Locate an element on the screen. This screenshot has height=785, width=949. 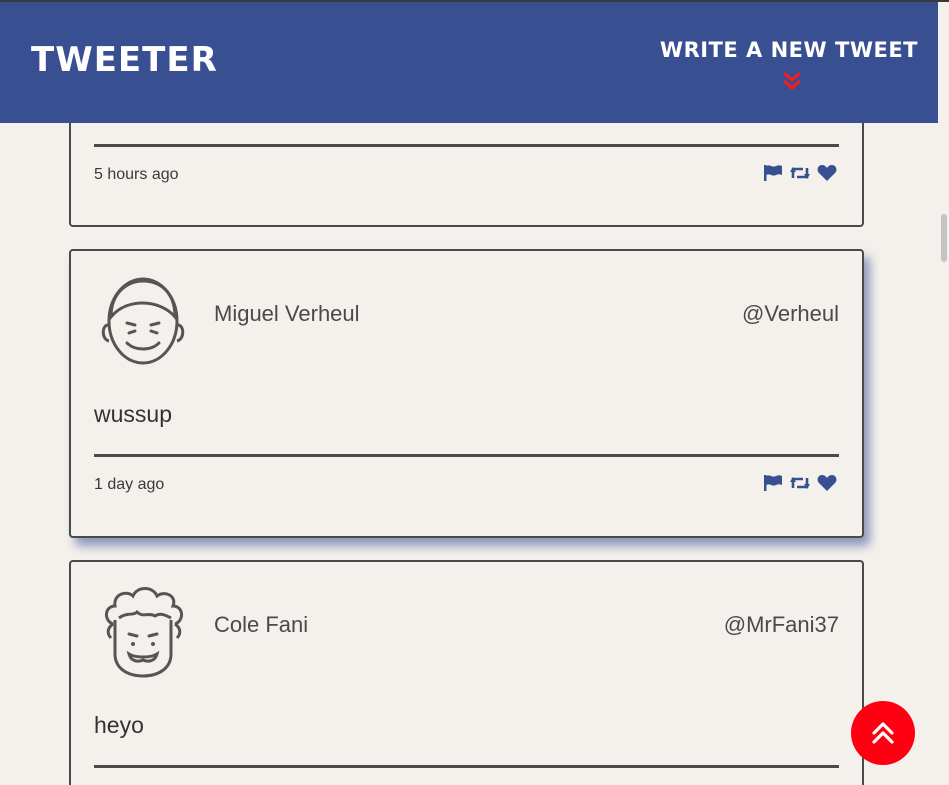
scrollbar is located at coordinates (943, 393).